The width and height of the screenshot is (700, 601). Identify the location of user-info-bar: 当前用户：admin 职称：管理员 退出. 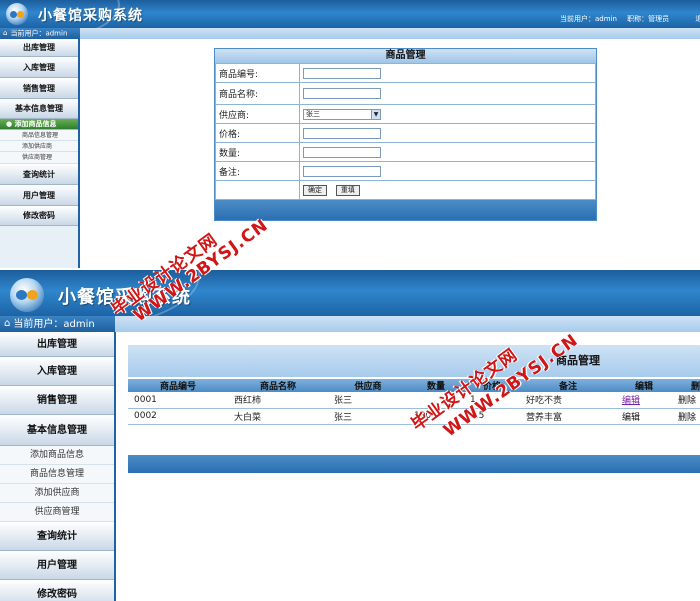
(630, 19).